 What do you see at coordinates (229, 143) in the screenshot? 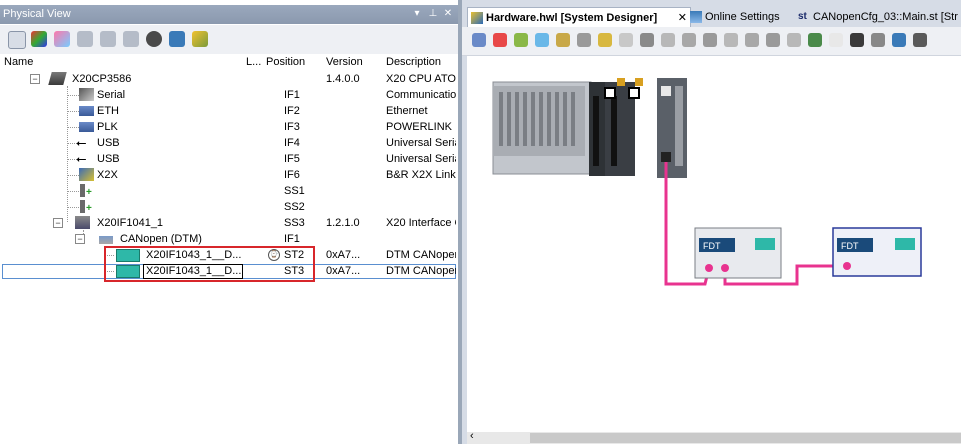
I see `tree-row: ⭠ USB IF4 Universal Seria` at bounding box center [229, 143].